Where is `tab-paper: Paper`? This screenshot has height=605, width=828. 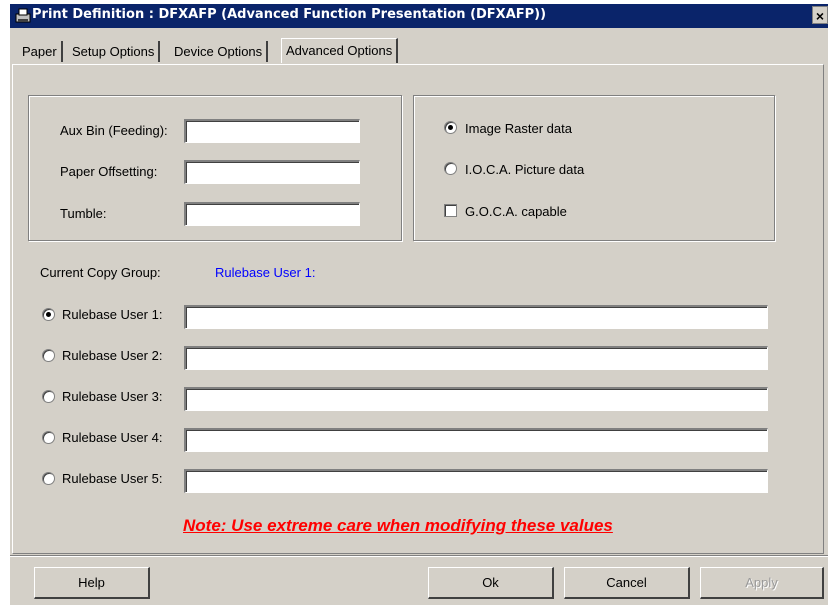
tab-paper: Paper is located at coordinates (40, 51).